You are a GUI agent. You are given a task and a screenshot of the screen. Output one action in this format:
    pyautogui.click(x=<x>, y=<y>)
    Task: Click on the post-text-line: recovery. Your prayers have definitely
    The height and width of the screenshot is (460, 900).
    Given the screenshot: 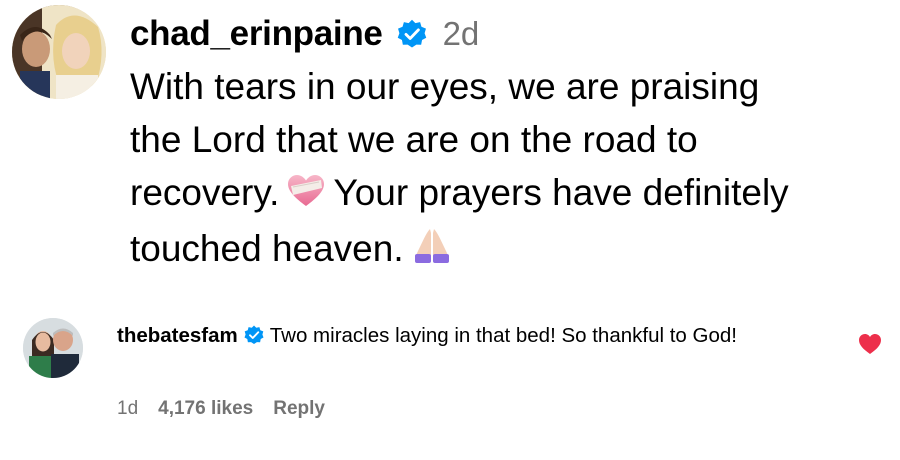 What is the action you would take?
    pyautogui.click(x=510, y=194)
    